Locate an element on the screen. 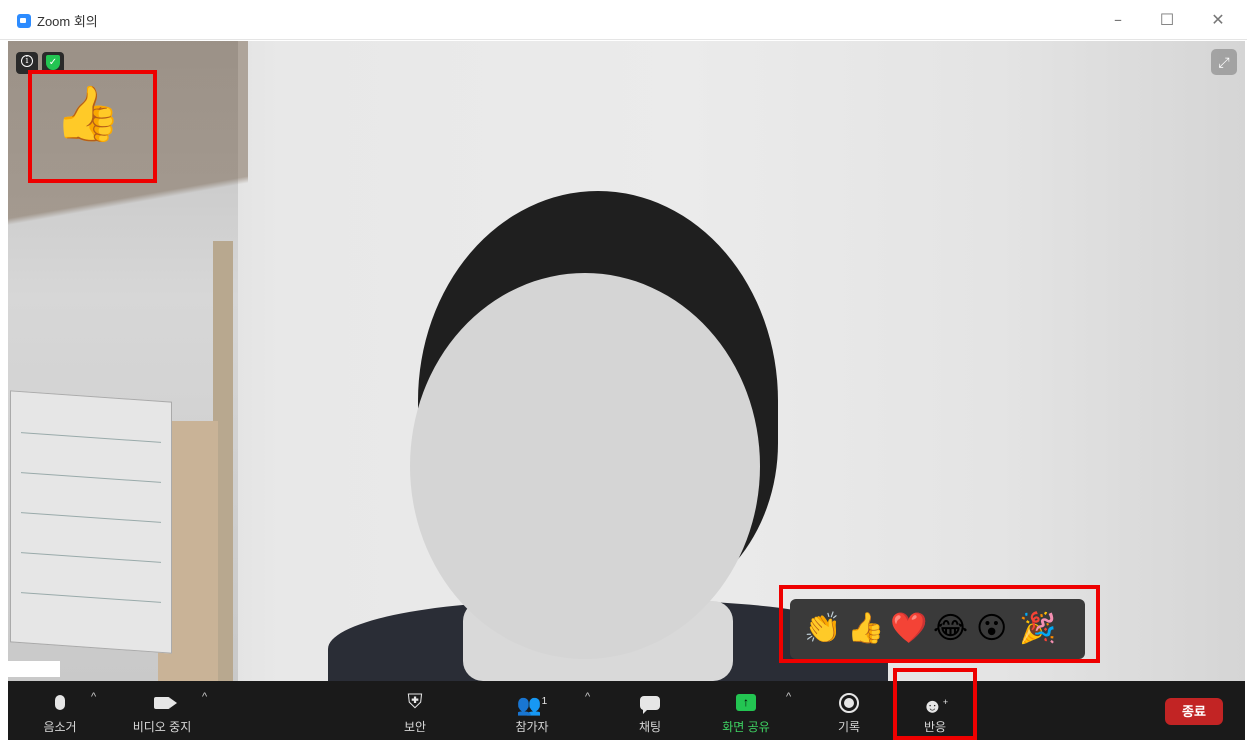 The height and width of the screenshot is (740, 1247). participants-options-caret: ^ is located at coordinates (587, 697).